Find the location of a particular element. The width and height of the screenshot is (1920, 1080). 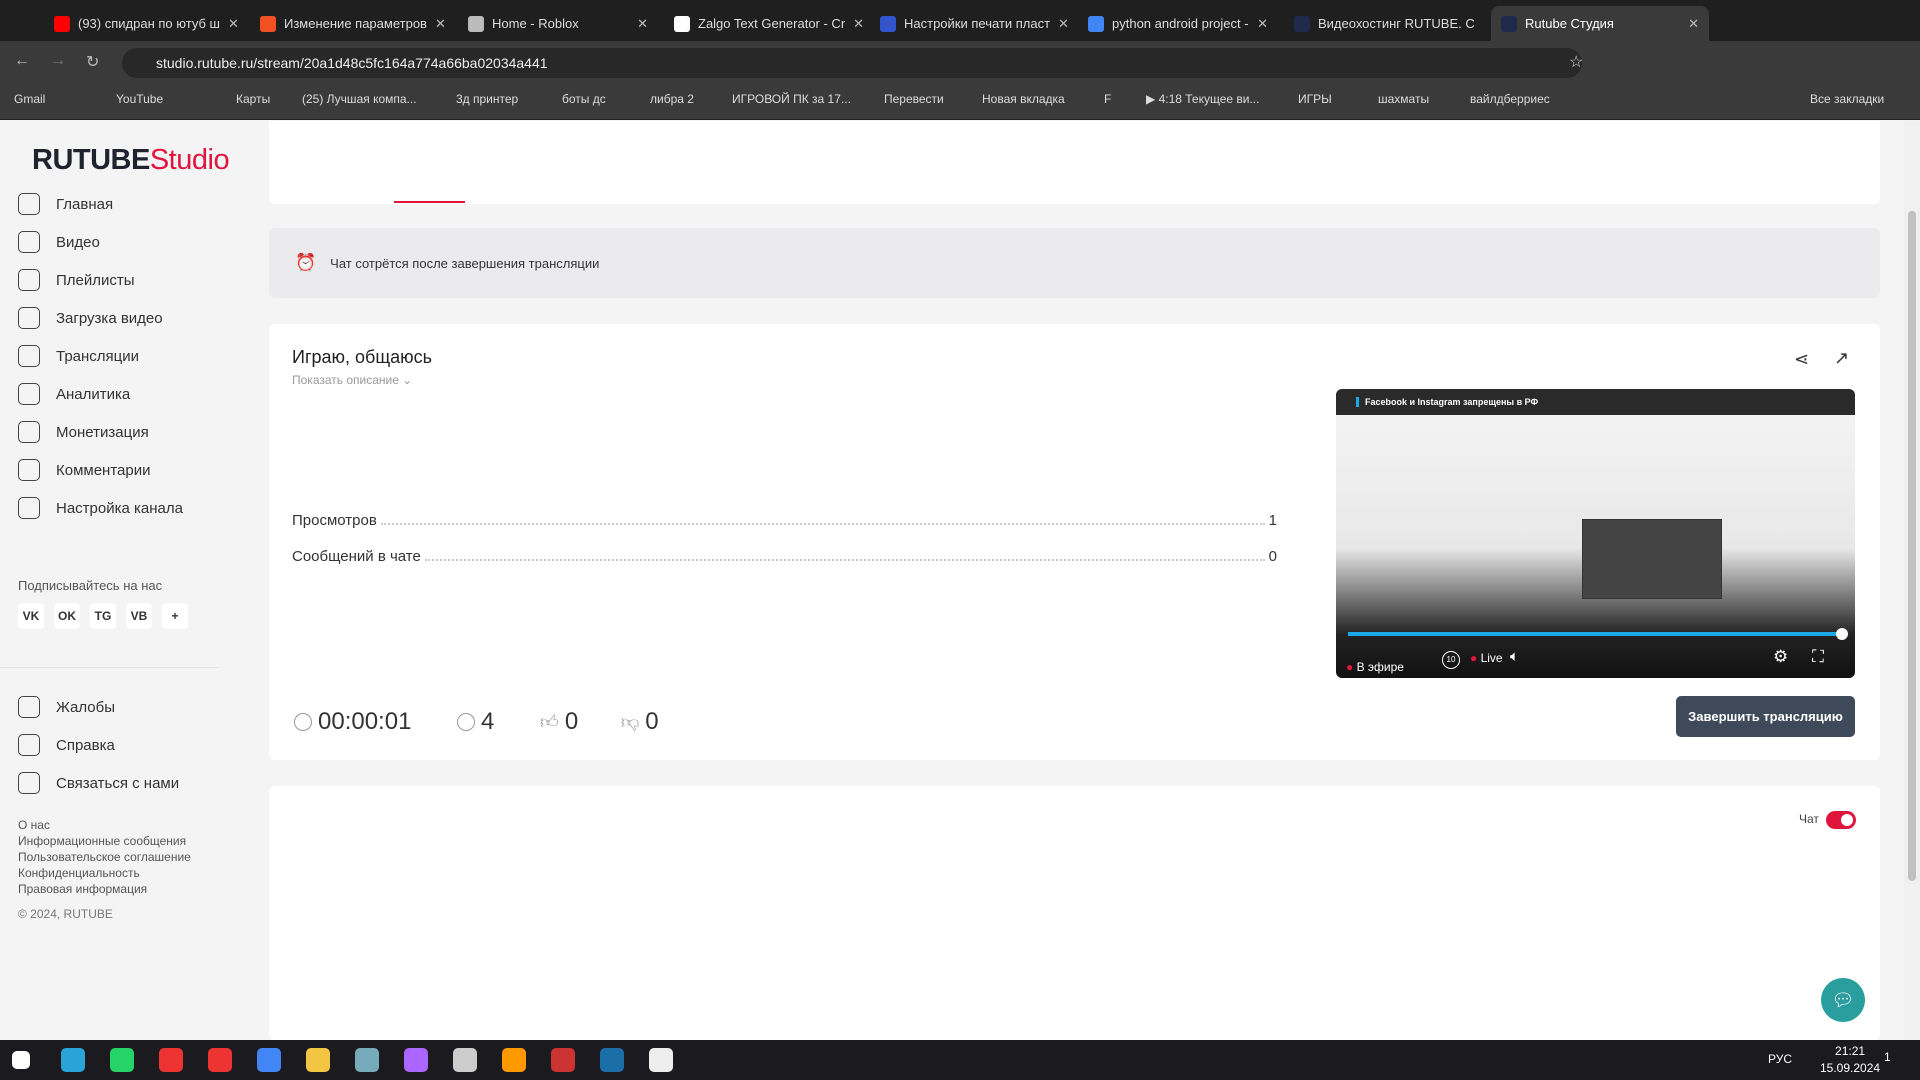

sidebar-item: Плейлисты is located at coordinates (76, 280).